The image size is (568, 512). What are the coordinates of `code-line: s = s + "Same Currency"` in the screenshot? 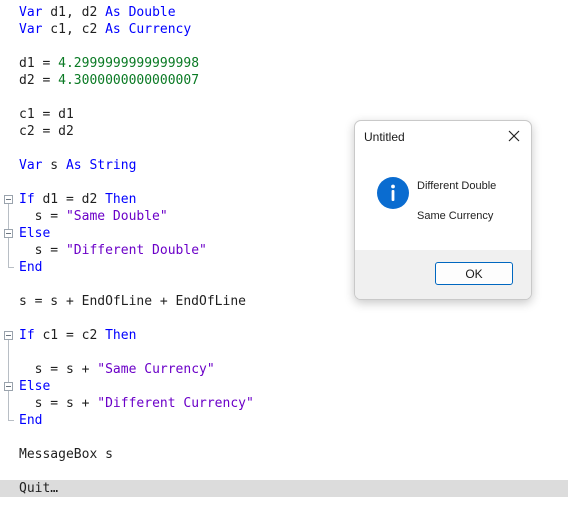 It's located at (117, 369).